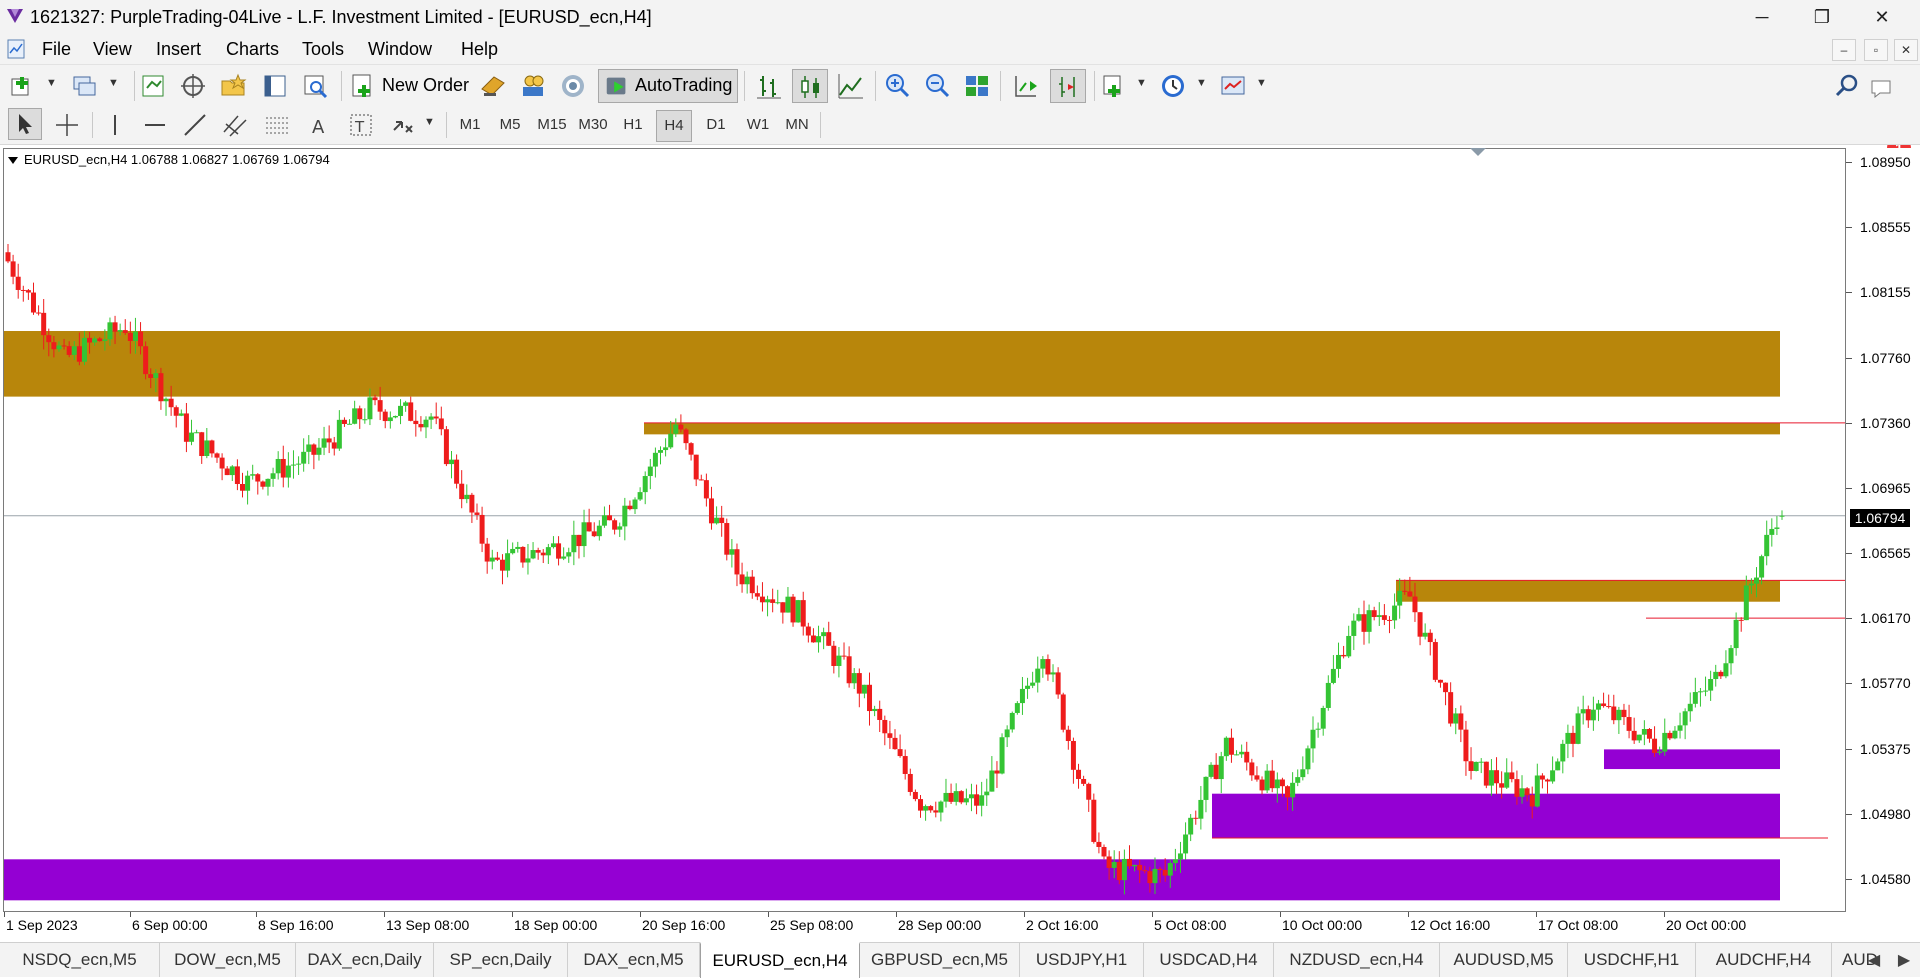 This screenshot has width=1920, height=978. What do you see at coordinates (634, 960) in the screenshot?
I see `tab-dax-ecn-m5: DAX_ecn,M5` at bounding box center [634, 960].